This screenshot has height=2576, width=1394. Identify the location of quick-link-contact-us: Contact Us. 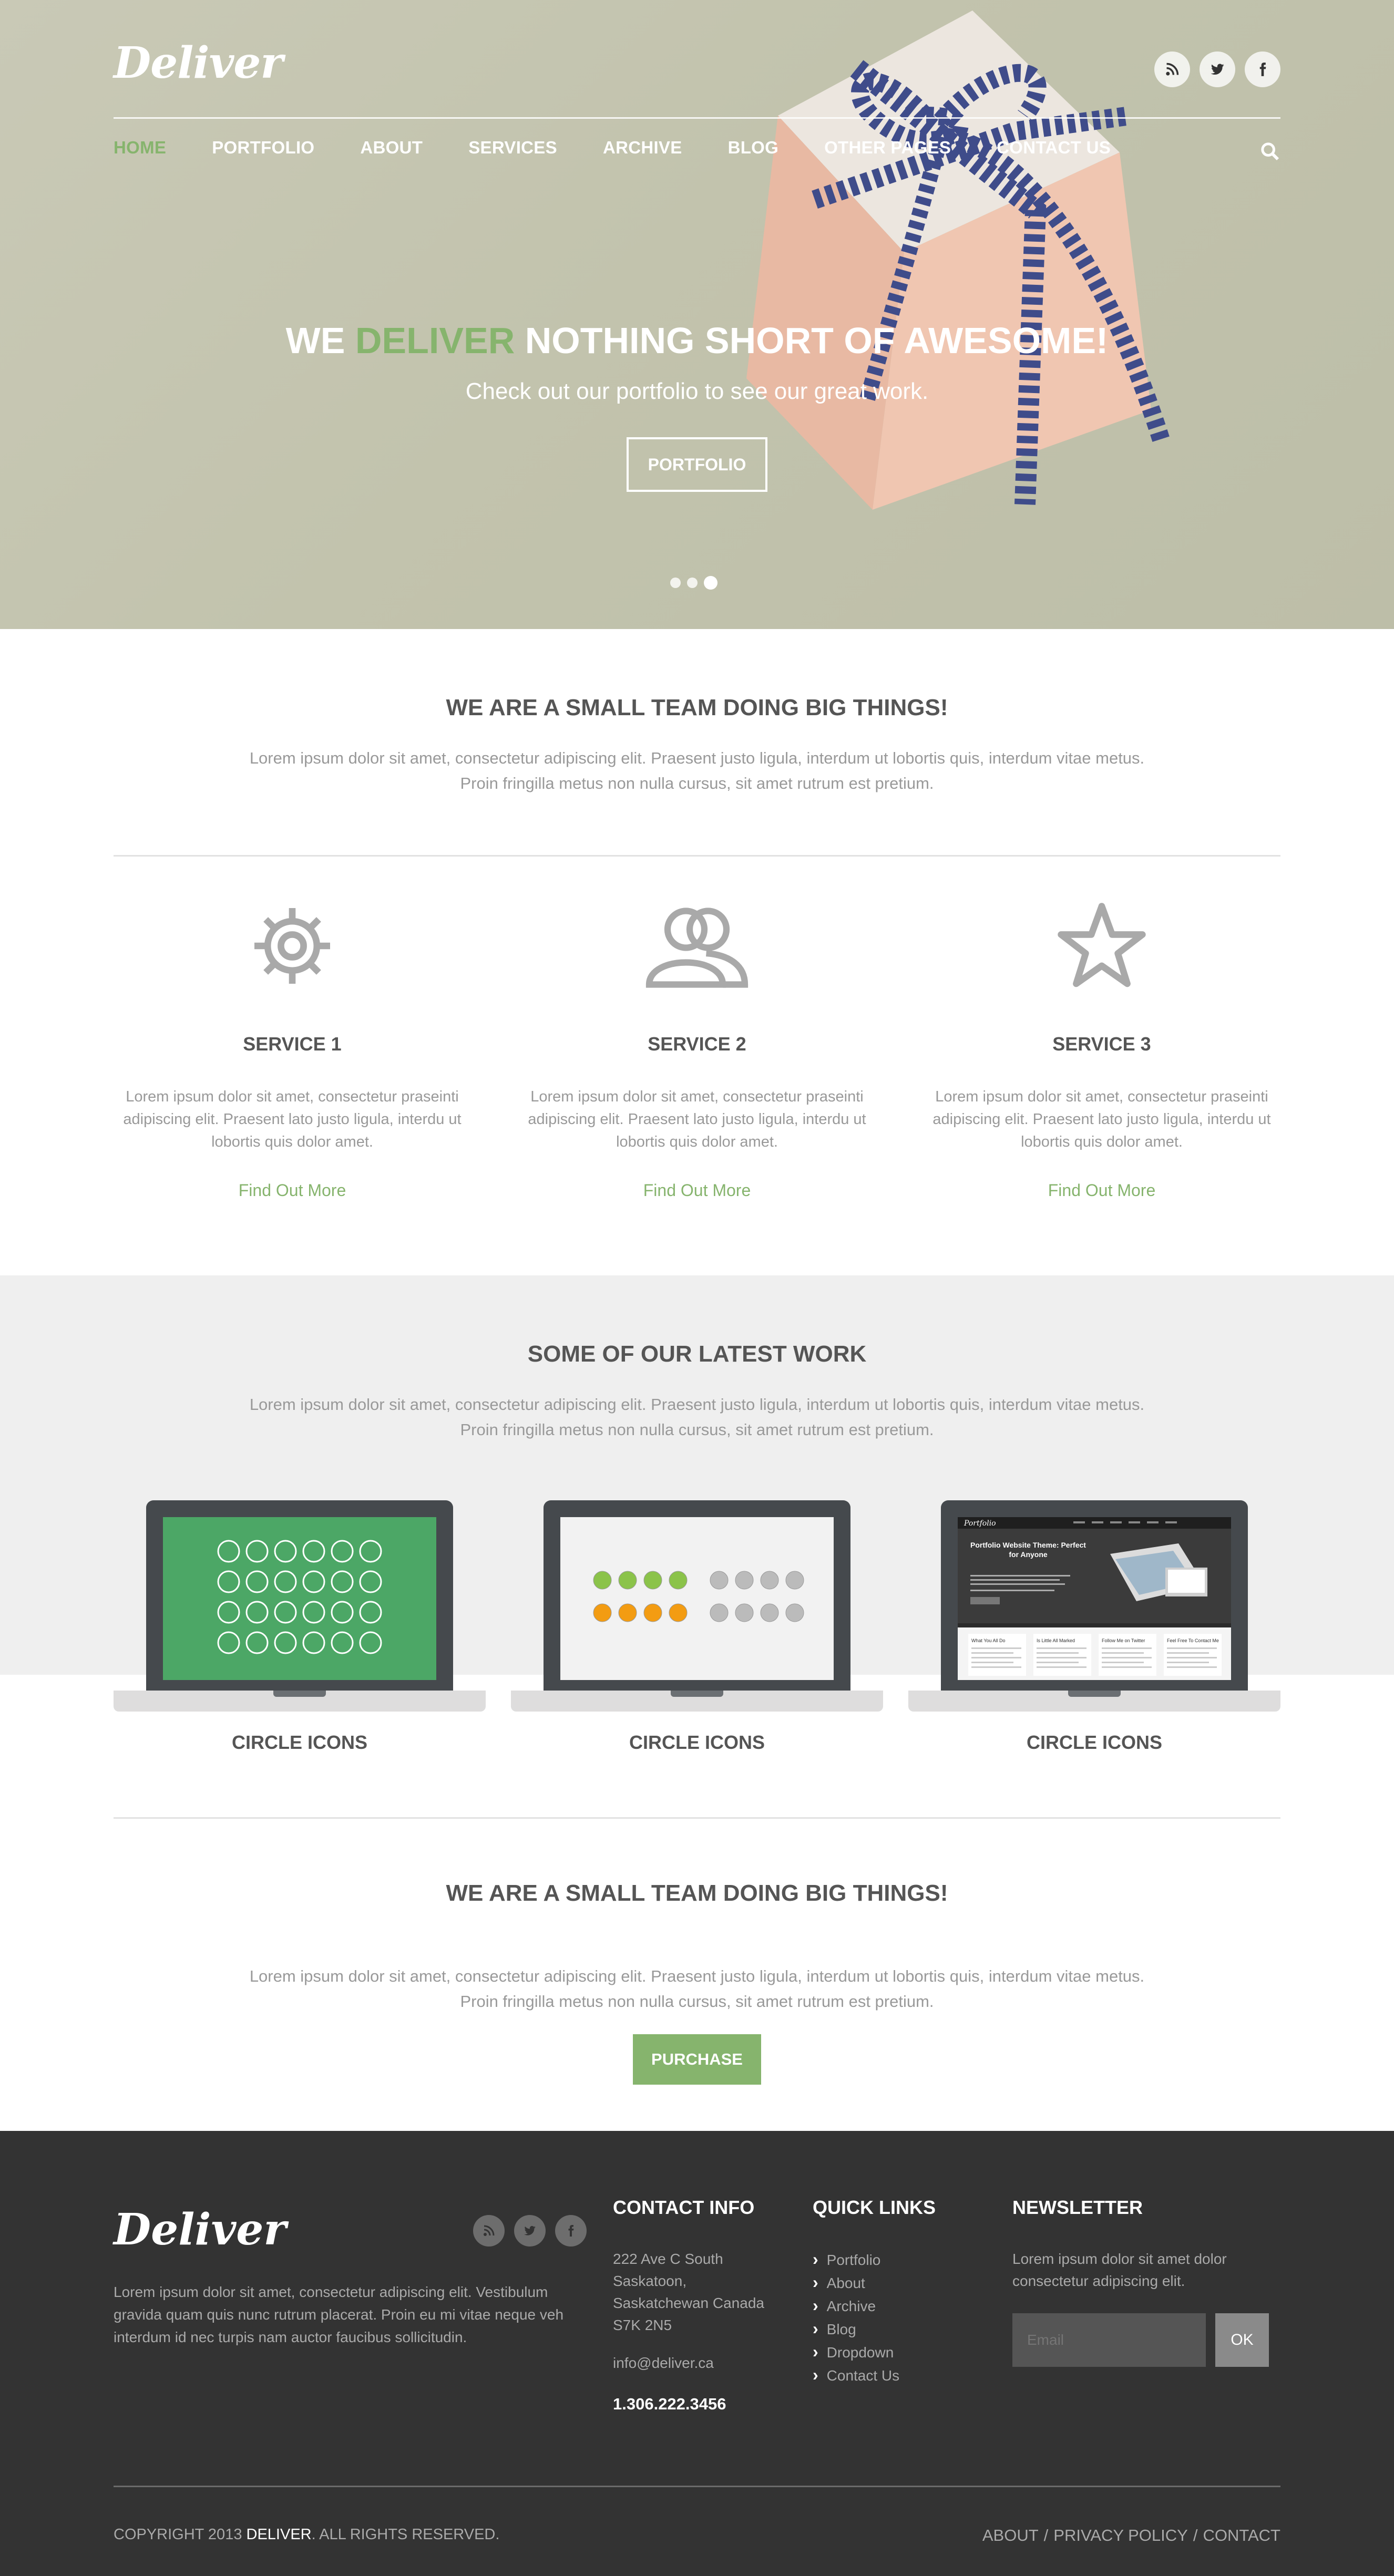
(874, 2375).